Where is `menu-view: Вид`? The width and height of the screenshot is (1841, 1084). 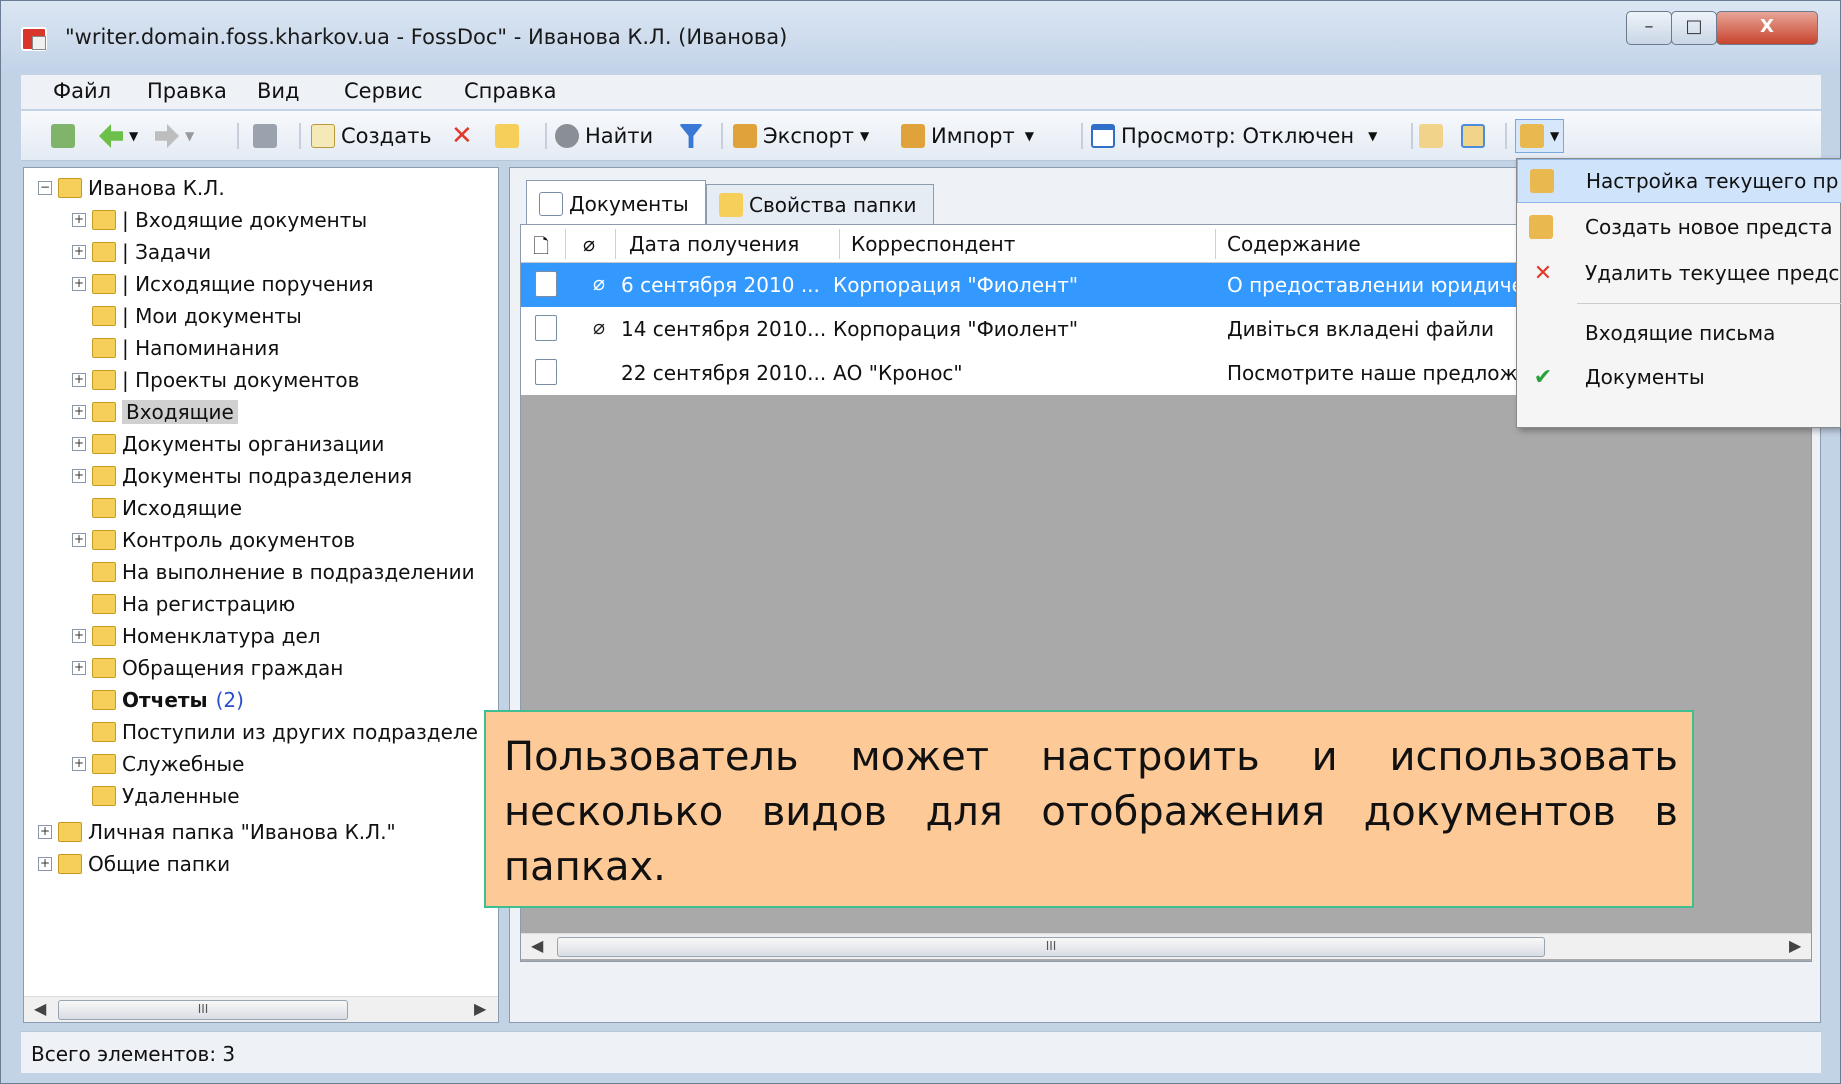 menu-view: Вид is located at coordinates (278, 91).